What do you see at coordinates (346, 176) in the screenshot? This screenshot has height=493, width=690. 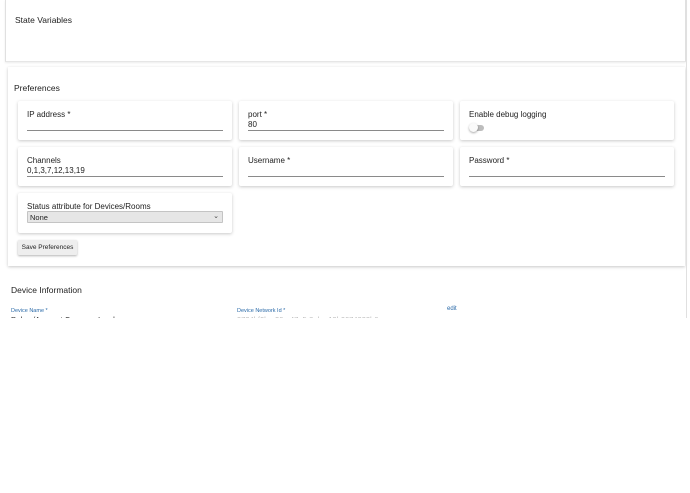 I see `username-underline` at bounding box center [346, 176].